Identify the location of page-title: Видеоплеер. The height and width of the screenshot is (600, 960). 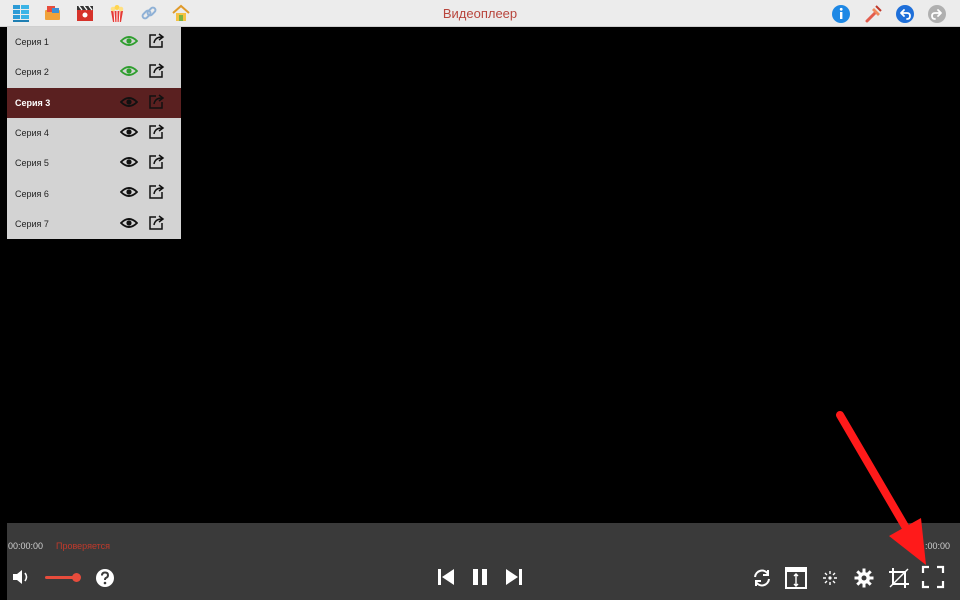
(480, 13).